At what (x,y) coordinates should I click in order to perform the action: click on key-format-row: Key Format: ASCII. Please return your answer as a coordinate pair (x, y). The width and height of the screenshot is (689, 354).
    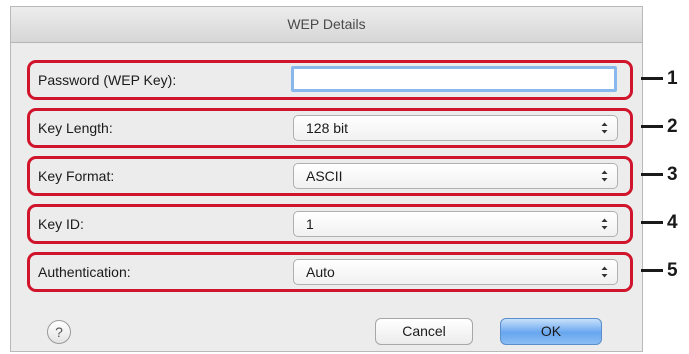
    Looking at the image, I should click on (330, 176).